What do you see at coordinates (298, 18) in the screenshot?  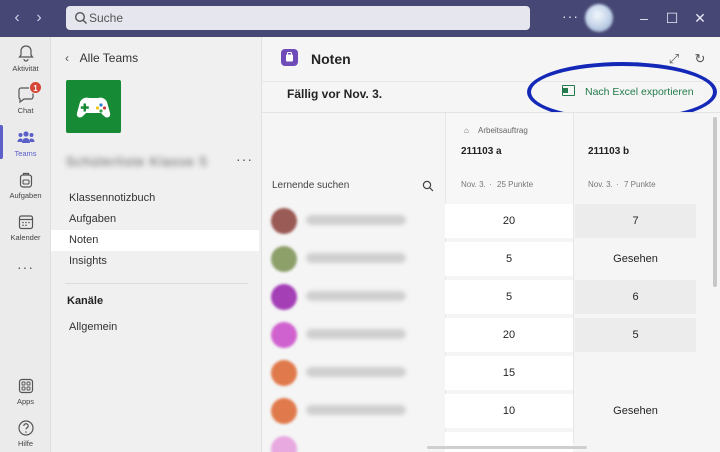 I see `search-input: Suche` at bounding box center [298, 18].